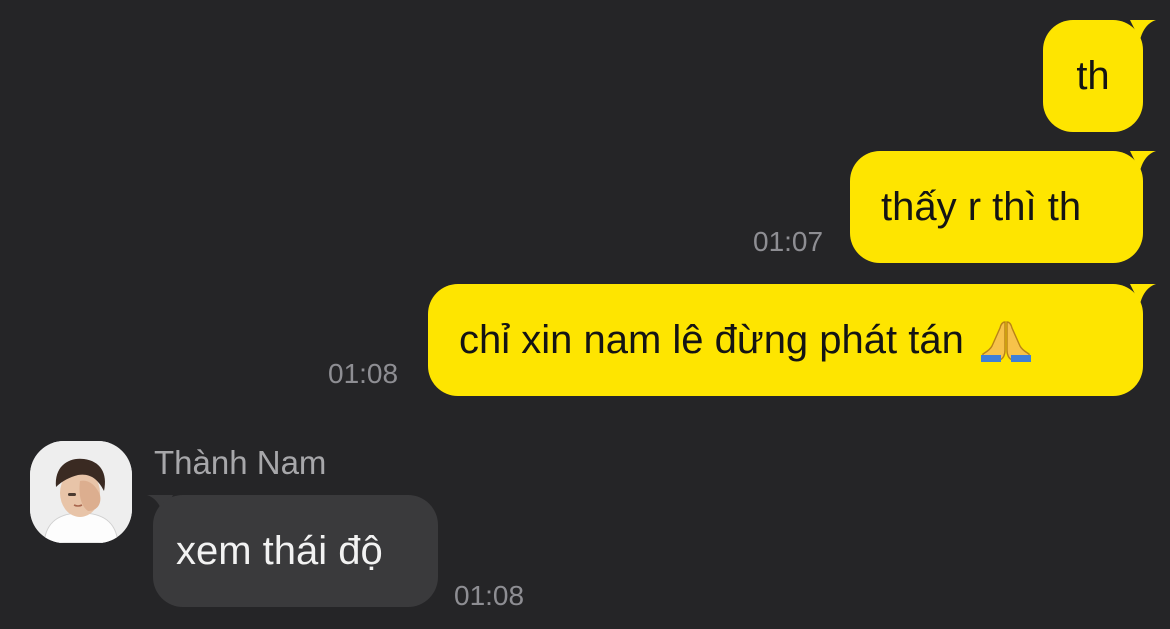  Describe the element at coordinates (1005, 341) in the screenshot. I see `folded-hands-icon` at that location.